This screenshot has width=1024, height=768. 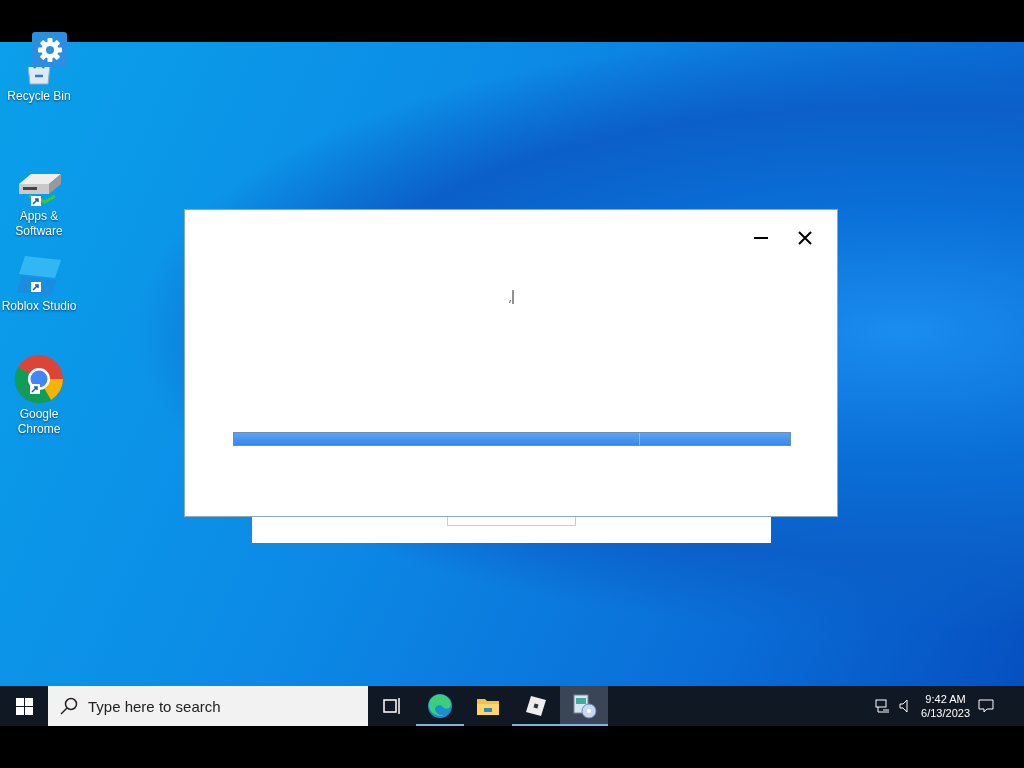 What do you see at coordinates (986, 706) in the screenshot?
I see `notification-icon` at bounding box center [986, 706].